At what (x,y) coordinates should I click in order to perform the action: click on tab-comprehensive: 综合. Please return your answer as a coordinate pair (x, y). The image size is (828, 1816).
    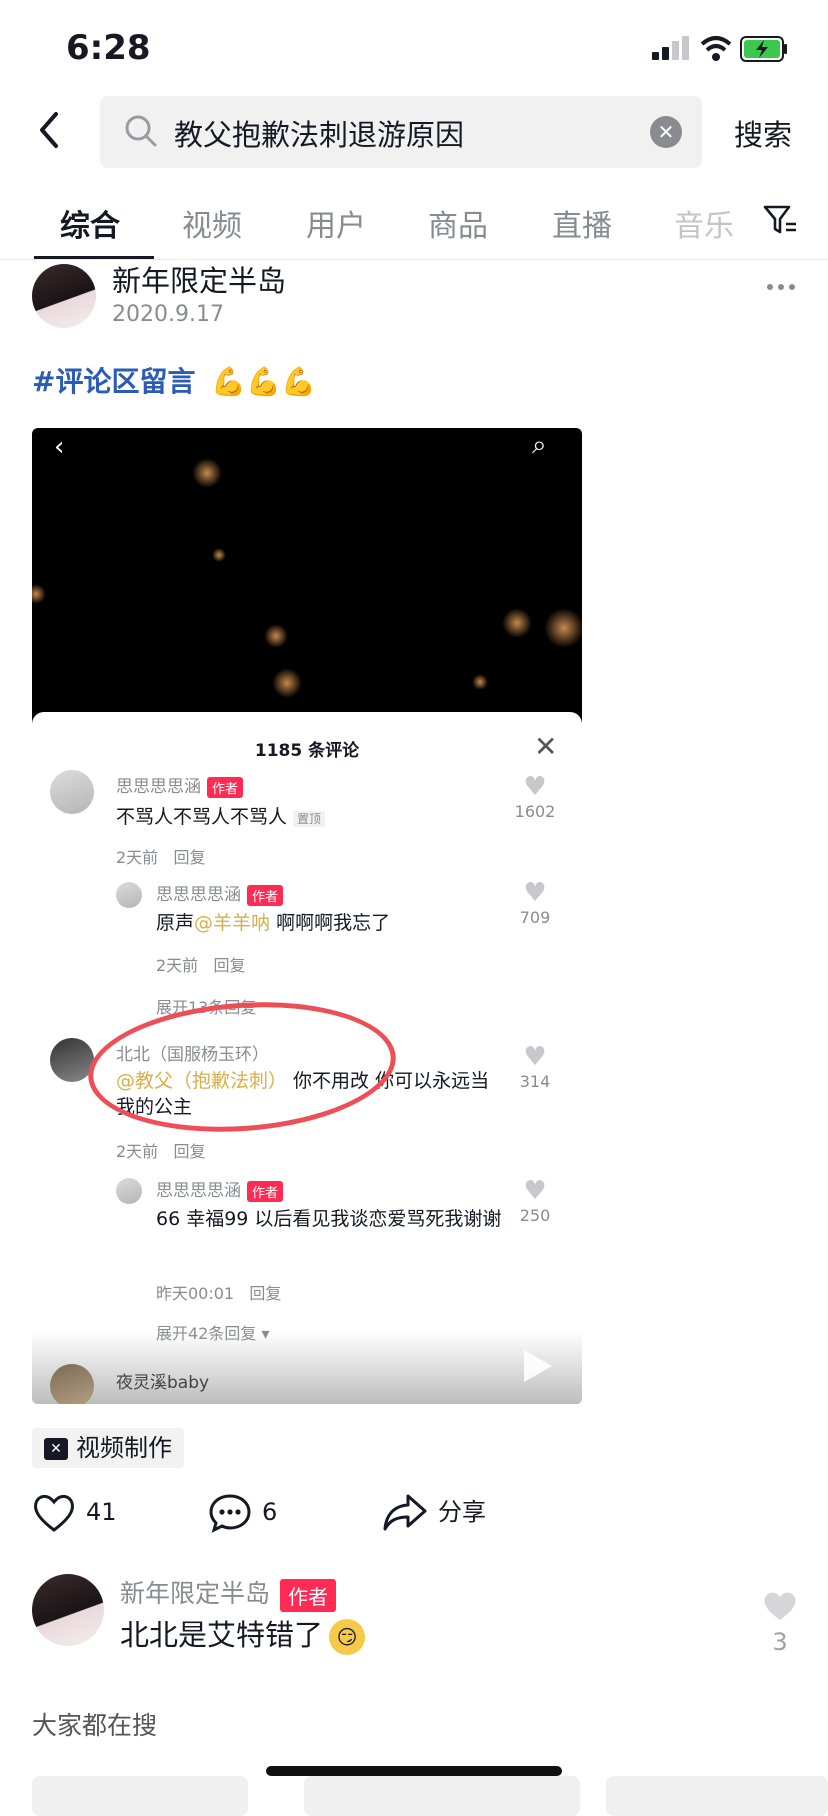
    Looking at the image, I should click on (90, 223).